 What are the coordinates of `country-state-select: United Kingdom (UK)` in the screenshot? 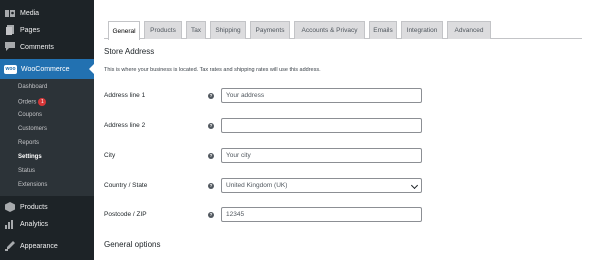 It's located at (321, 185).